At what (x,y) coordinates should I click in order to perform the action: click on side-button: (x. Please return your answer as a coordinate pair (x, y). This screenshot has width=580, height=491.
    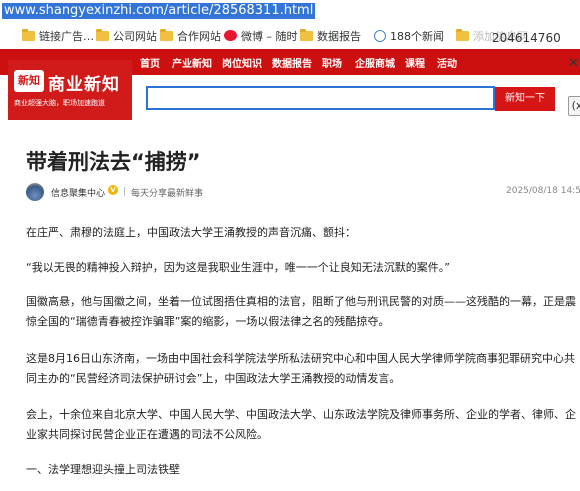
    Looking at the image, I should click on (574, 106).